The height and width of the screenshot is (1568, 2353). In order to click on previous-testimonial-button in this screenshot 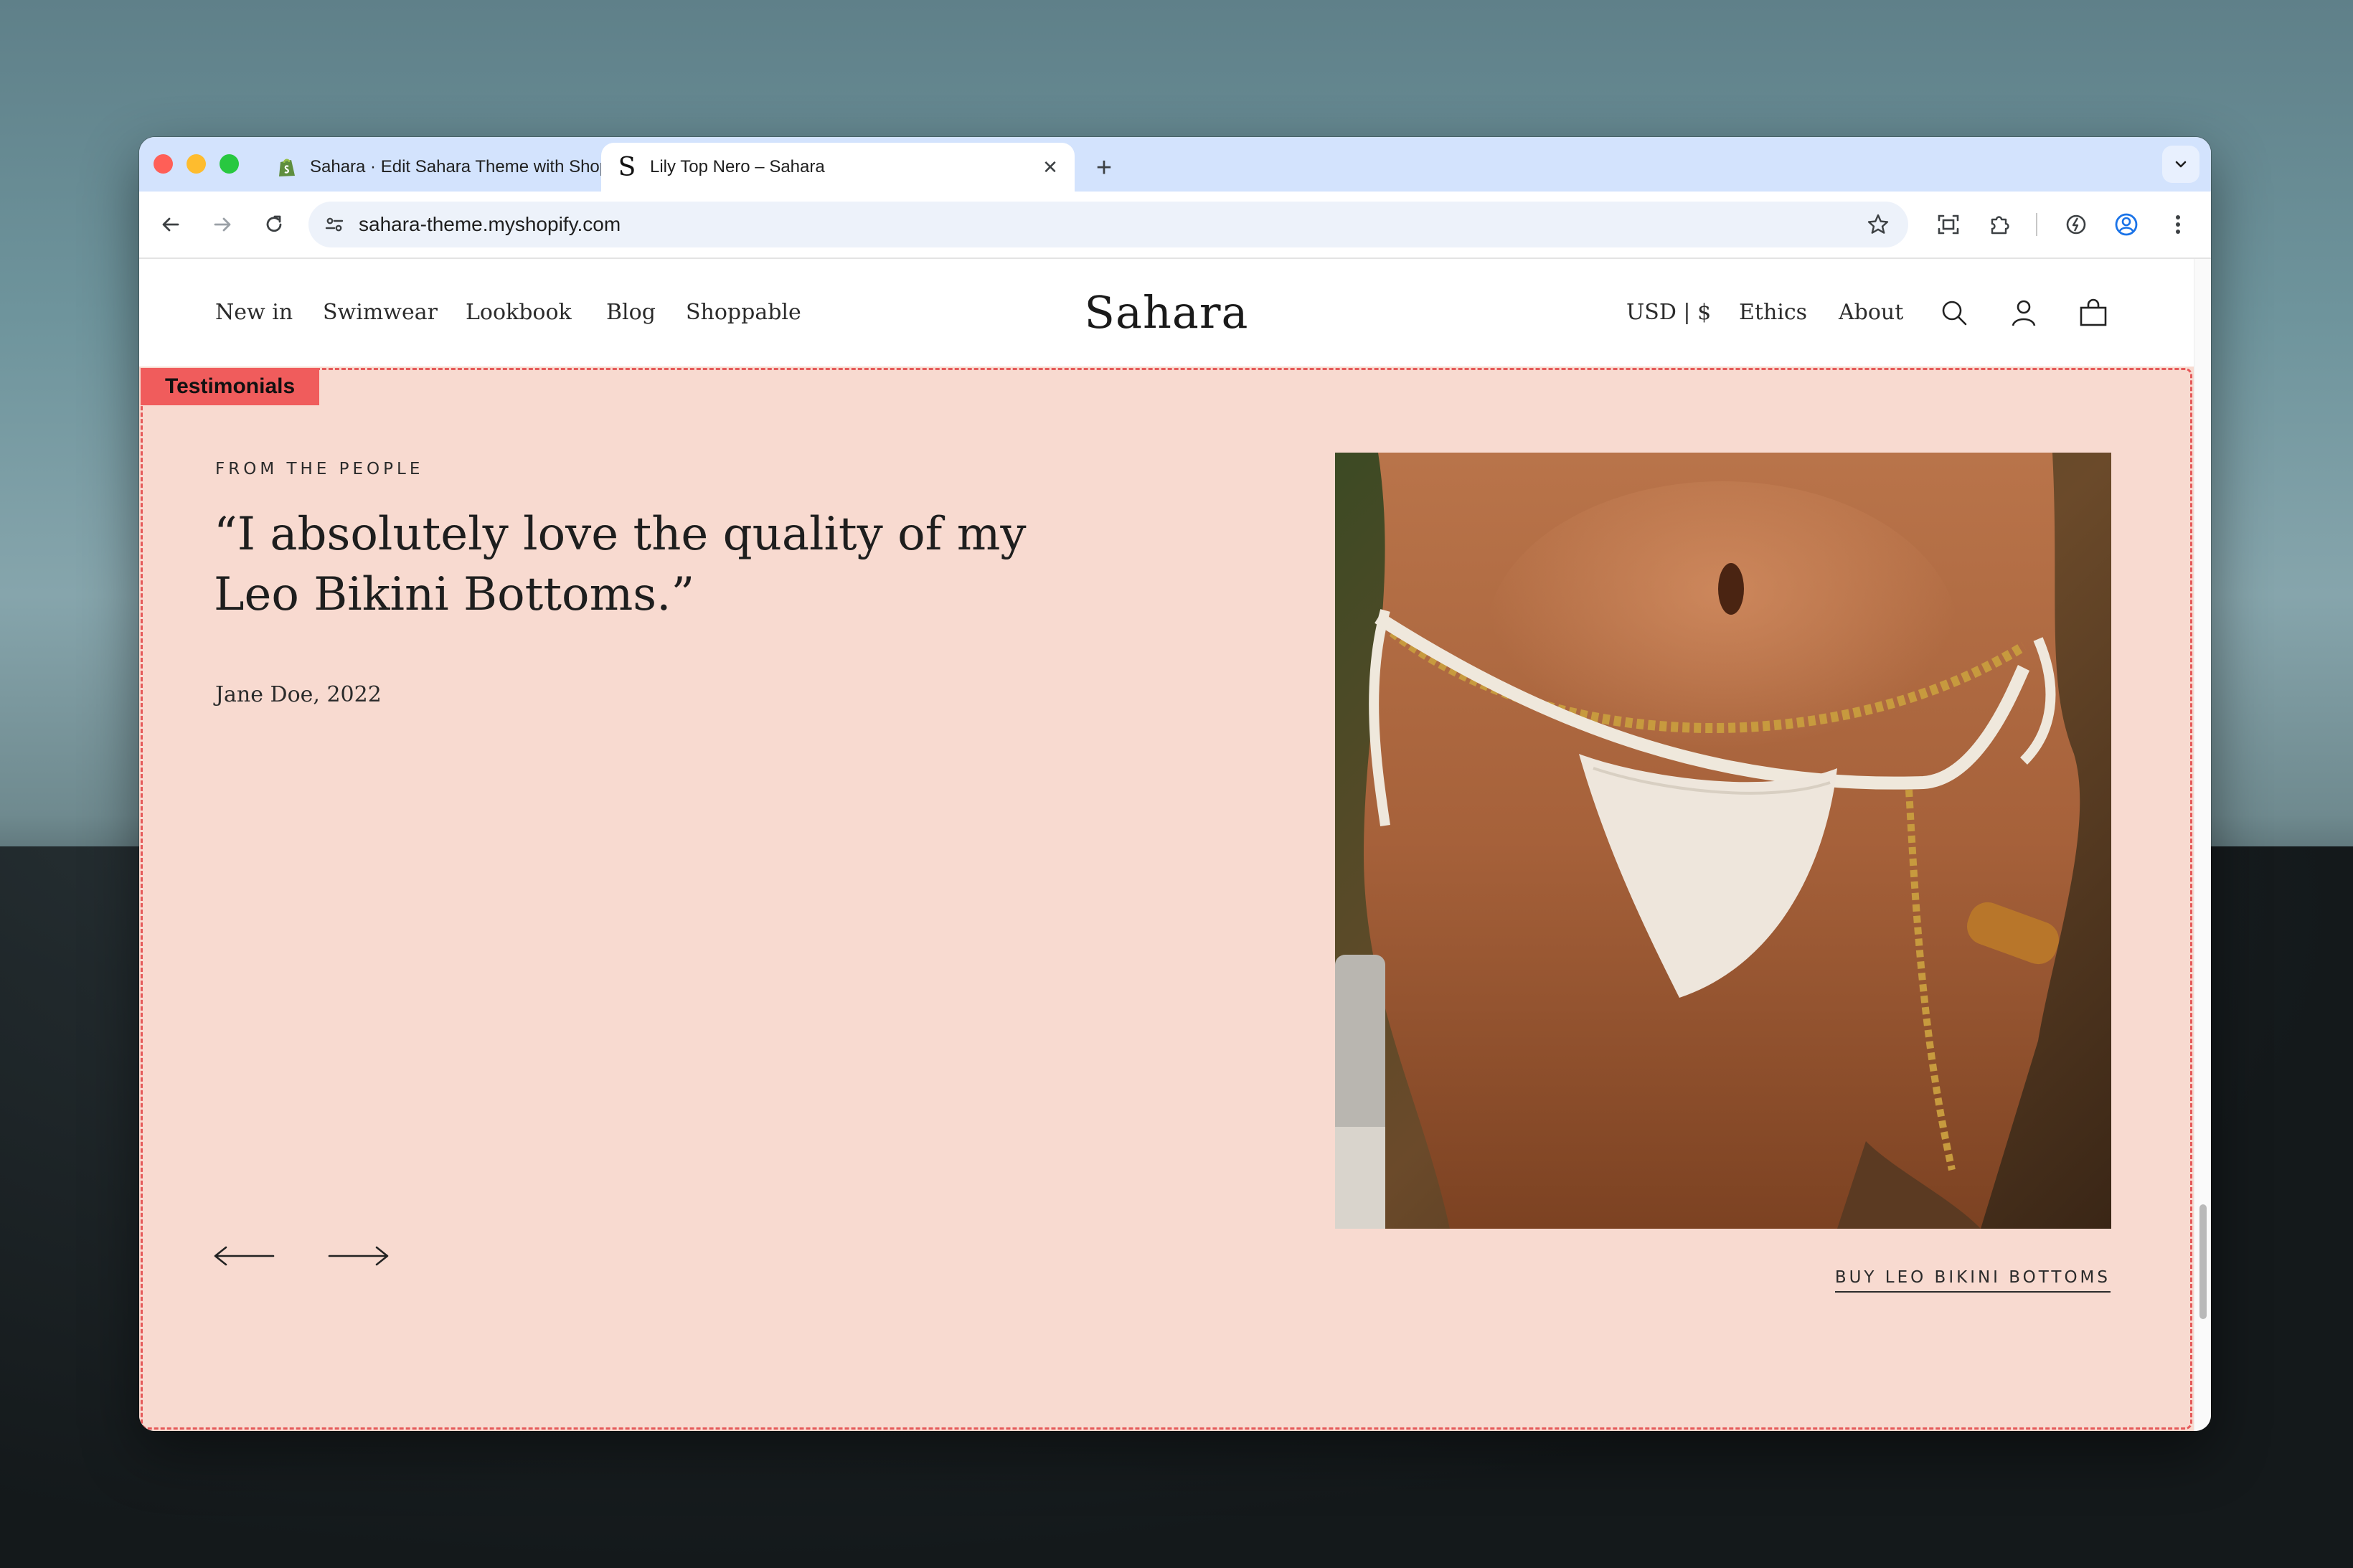, I will do `click(244, 1256)`.